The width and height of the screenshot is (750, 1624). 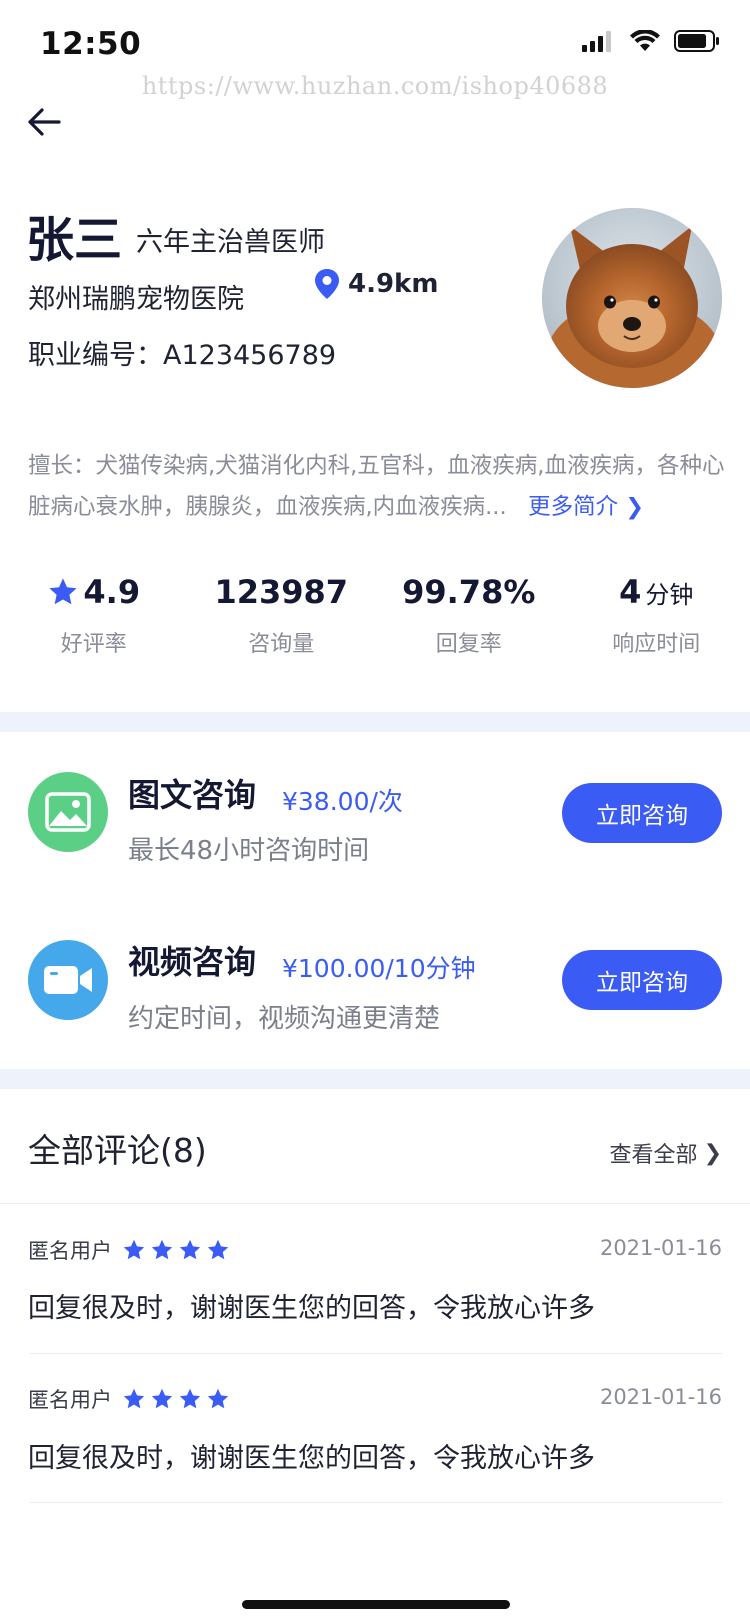 What do you see at coordinates (91, 44) in the screenshot?
I see `status-time: 12:50` at bounding box center [91, 44].